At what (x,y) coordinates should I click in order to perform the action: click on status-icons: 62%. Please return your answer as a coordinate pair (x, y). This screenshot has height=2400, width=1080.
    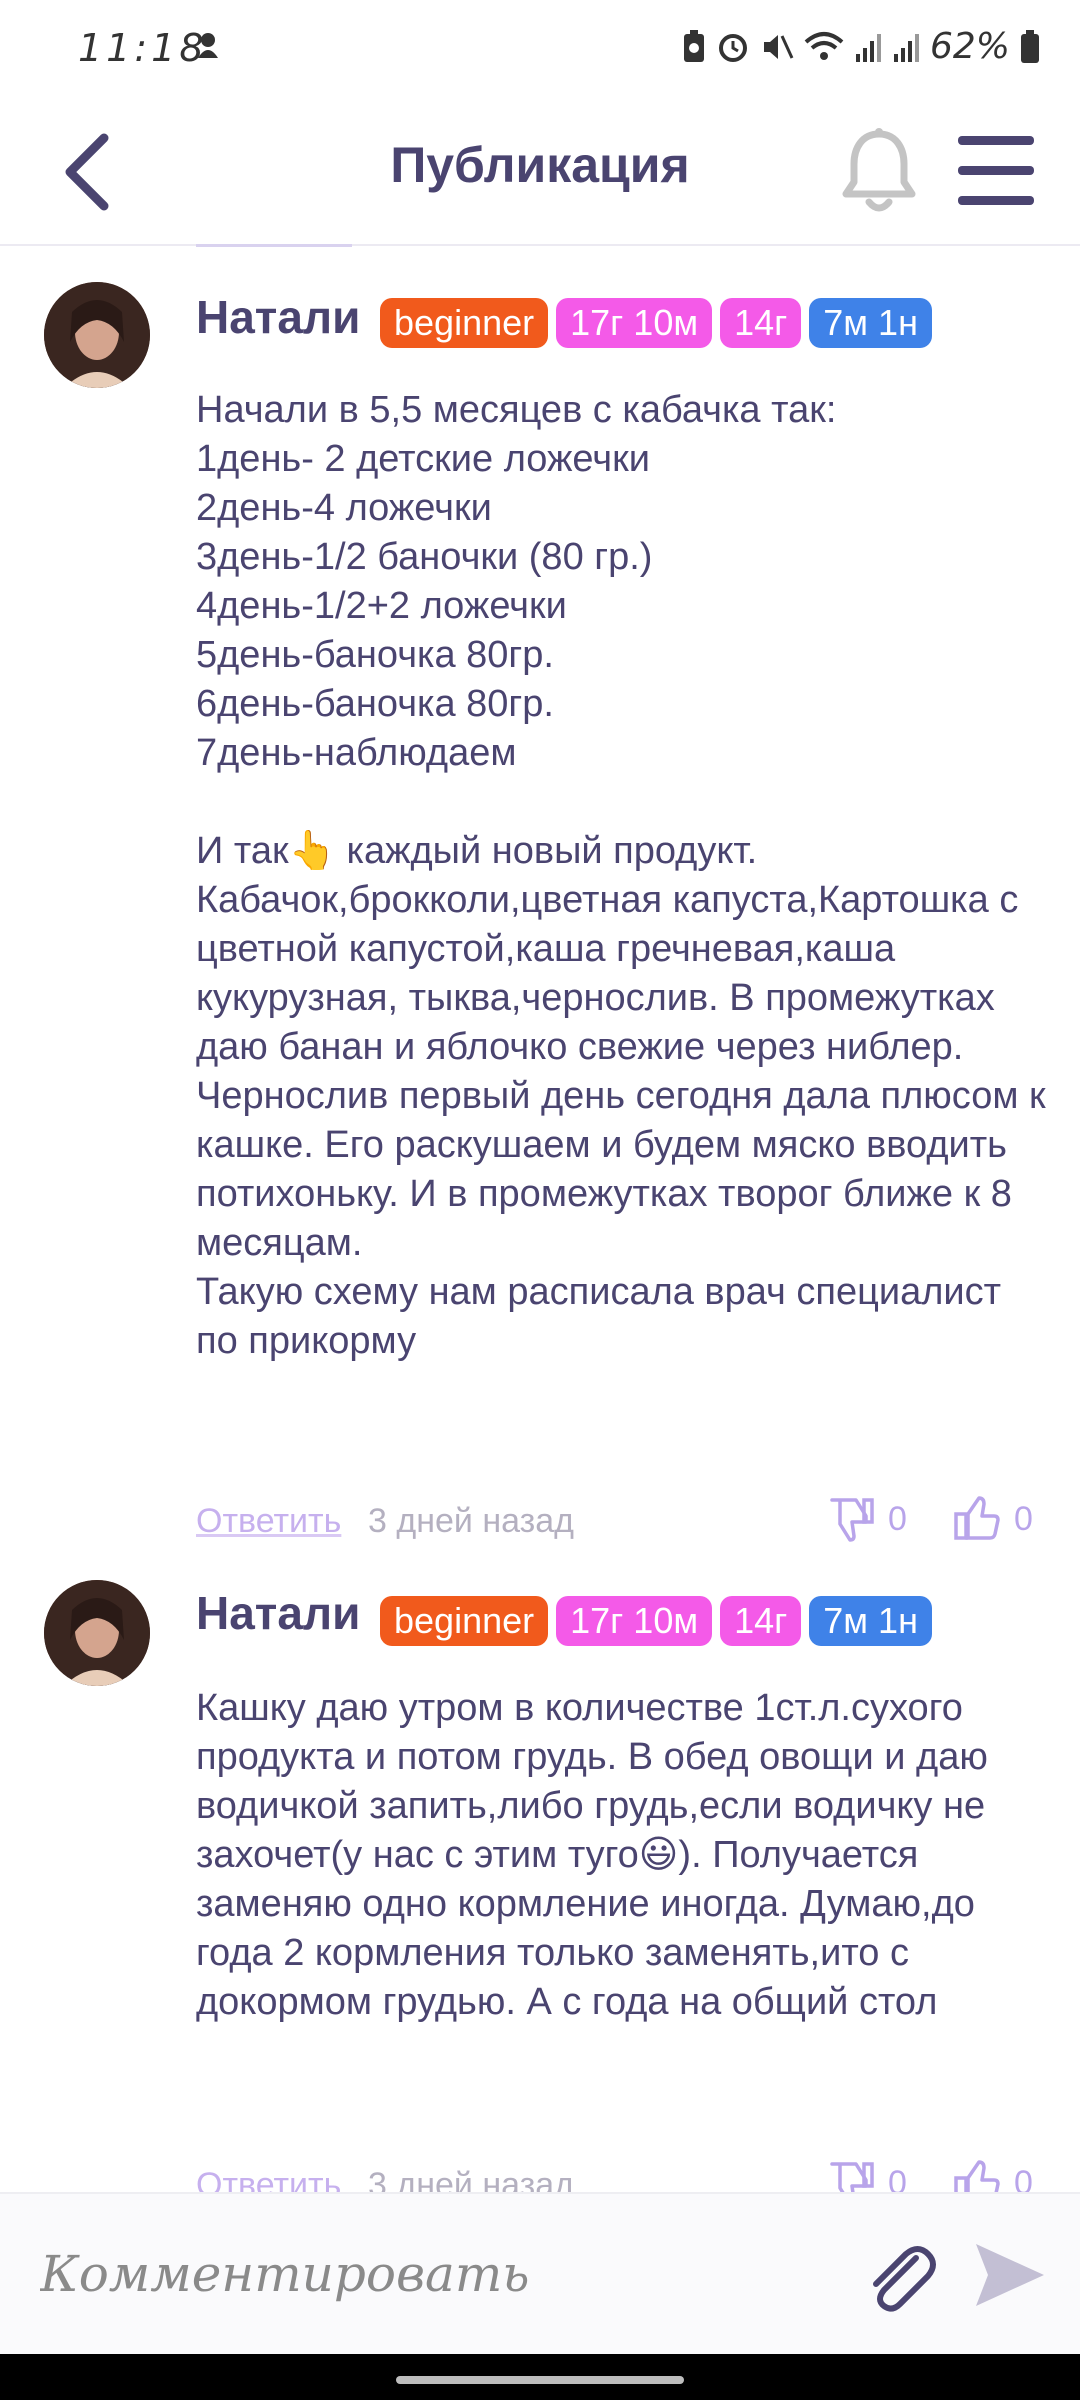
    Looking at the image, I should click on (861, 46).